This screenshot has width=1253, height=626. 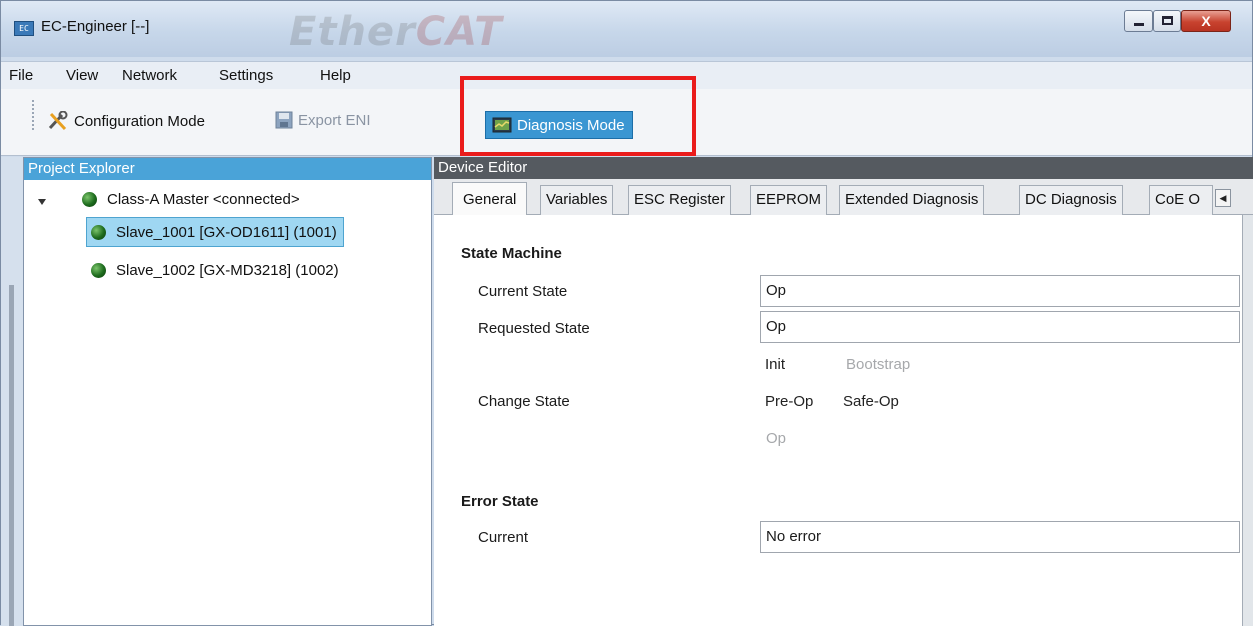 What do you see at coordinates (227, 270) in the screenshot?
I see `tree-item-label: Slave_1002 [GX-MD3218] (1002)` at bounding box center [227, 270].